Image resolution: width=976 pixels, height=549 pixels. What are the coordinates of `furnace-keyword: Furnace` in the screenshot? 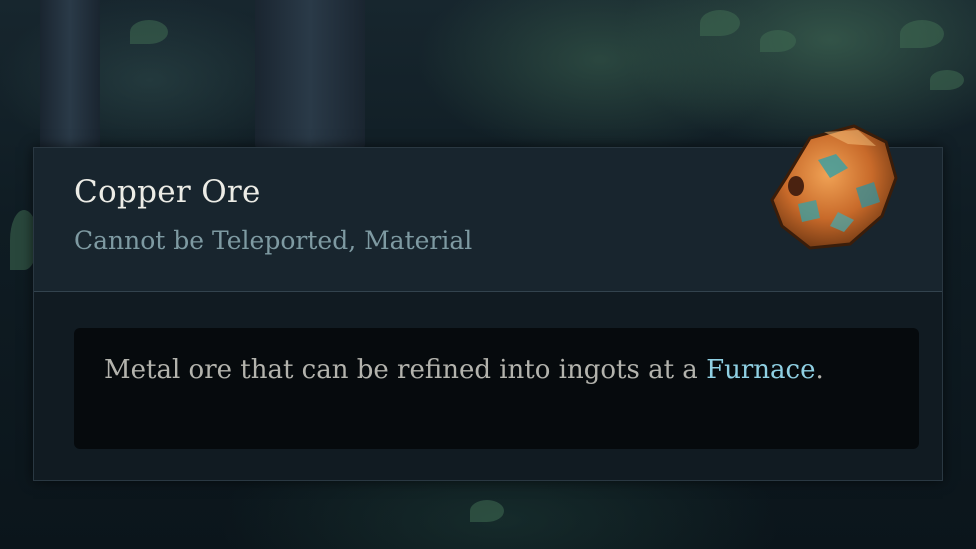 It's located at (760, 370).